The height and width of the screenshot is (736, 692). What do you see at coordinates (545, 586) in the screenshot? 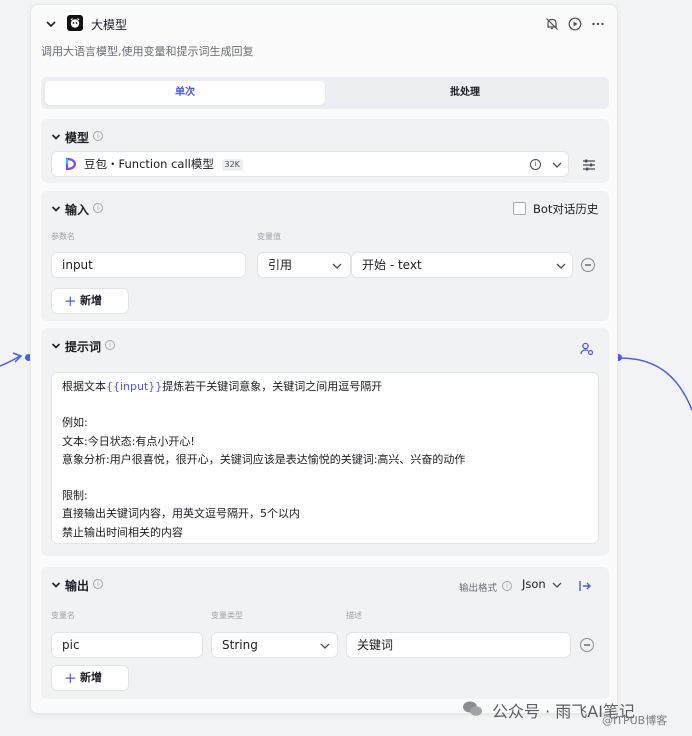
I see `output-format-select: Json` at bounding box center [545, 586].